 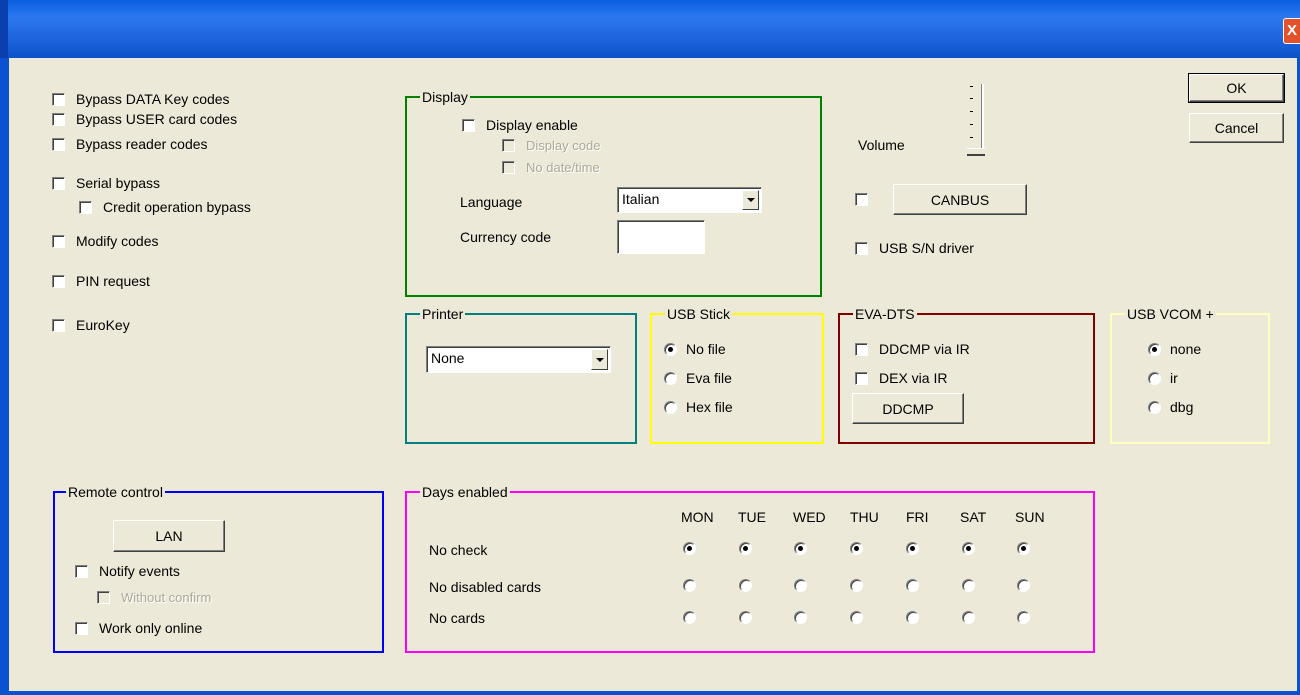 I want to click on language-dropdown: Italian, so click(x=689, y=200).